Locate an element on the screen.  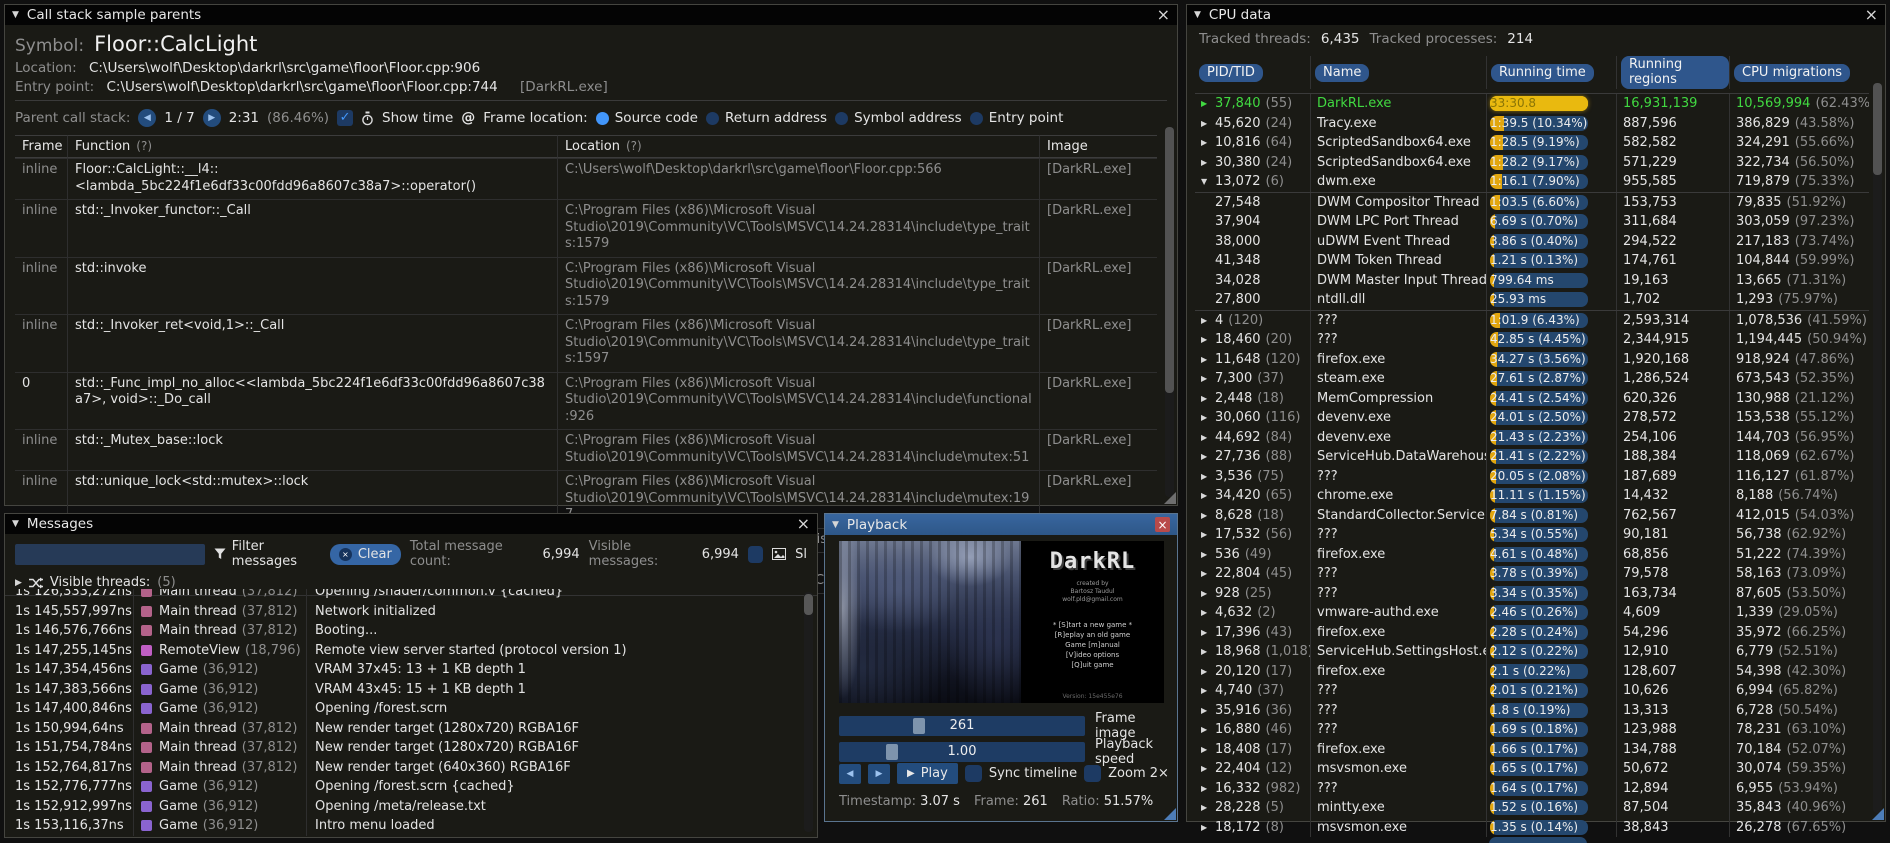
expand-icon: ▼ is located at coordinates (1208, 181).